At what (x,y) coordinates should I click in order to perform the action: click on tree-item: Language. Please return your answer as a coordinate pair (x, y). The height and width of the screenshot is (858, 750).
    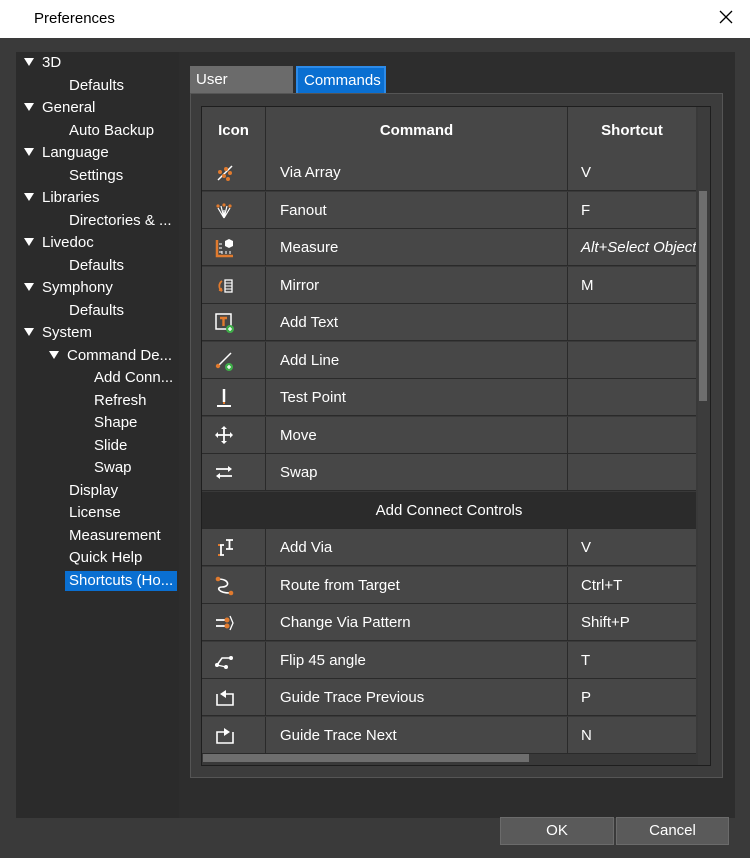
    Looking at the image, I should click on (66, 153).